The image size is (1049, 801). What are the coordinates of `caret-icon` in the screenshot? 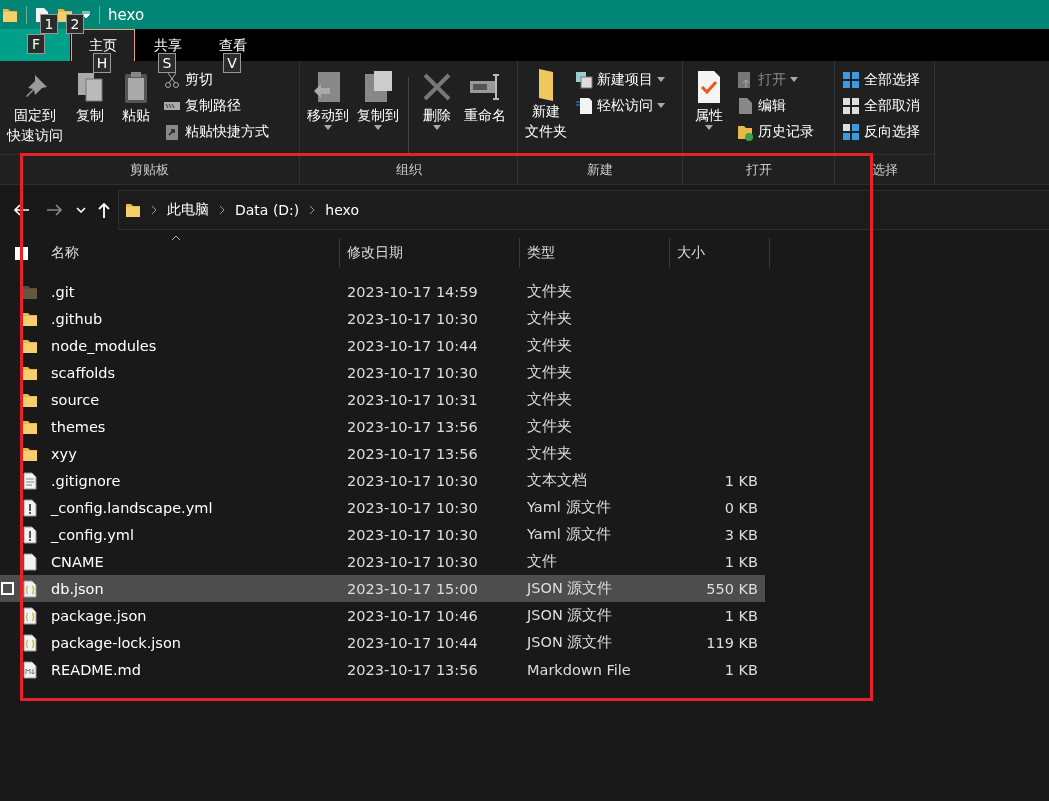 It's located at (86, 14).